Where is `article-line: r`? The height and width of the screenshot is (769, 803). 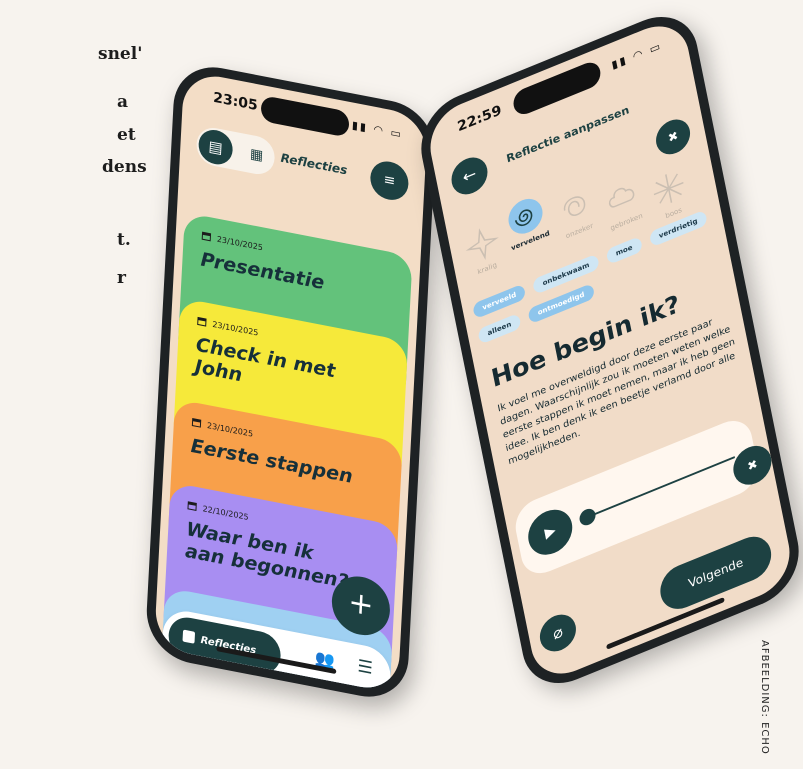 article-line: r is located at coordinates (121, 278).